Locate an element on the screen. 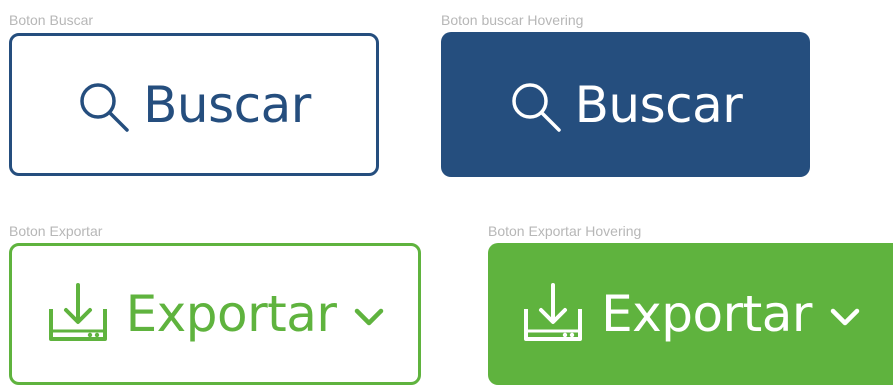 The image size is (893, 385). frame-label-boton-exportar: Boton Exportar is located at coordinates (56, 231).